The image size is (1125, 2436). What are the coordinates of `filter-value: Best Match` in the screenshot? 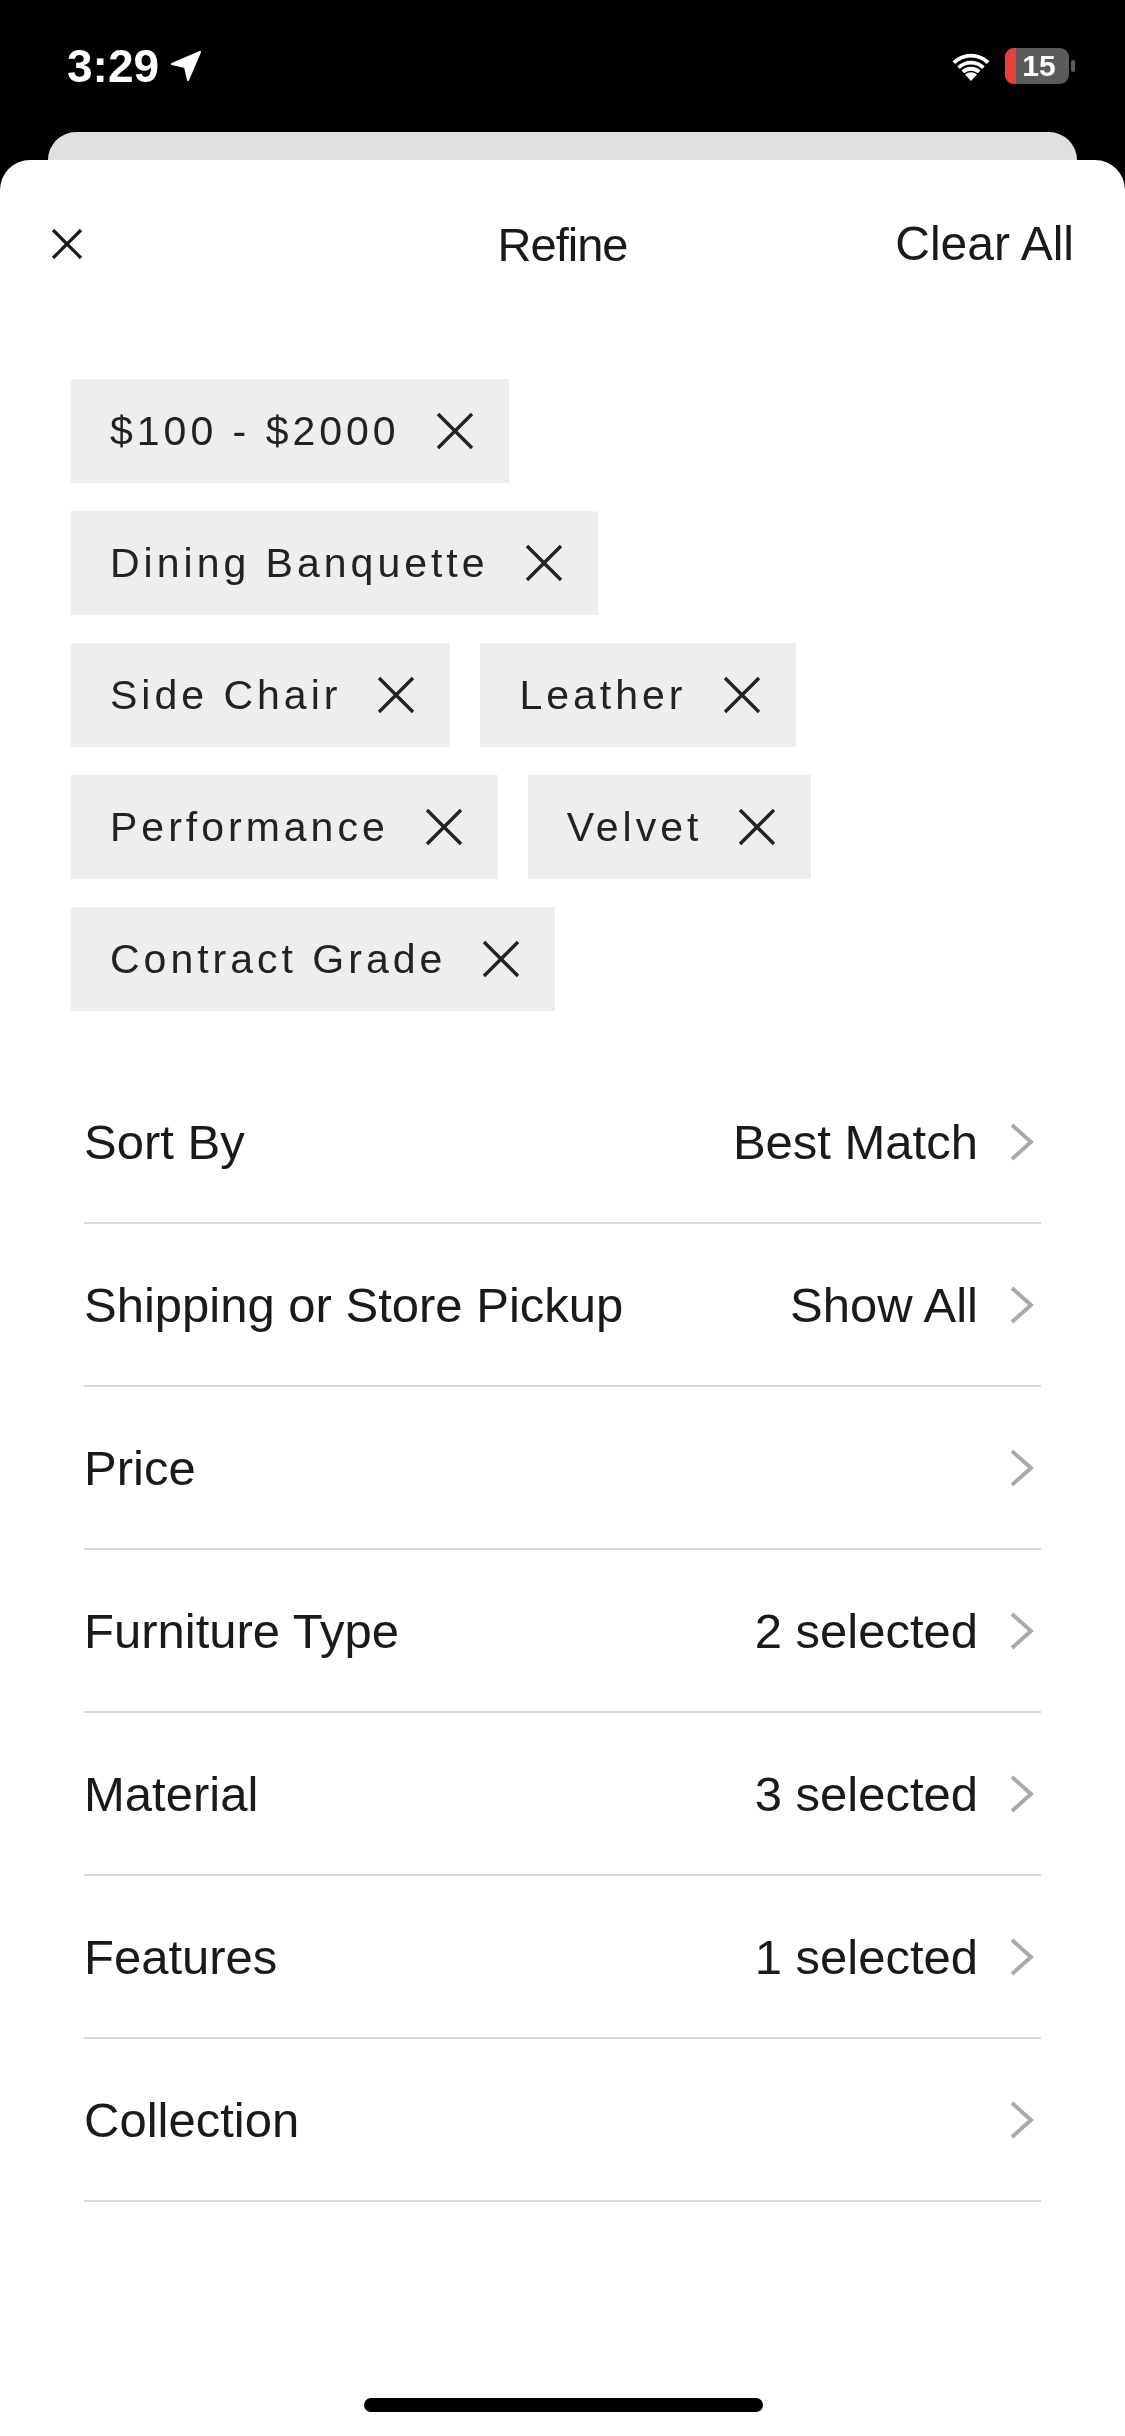 It's located at (855, 1141).